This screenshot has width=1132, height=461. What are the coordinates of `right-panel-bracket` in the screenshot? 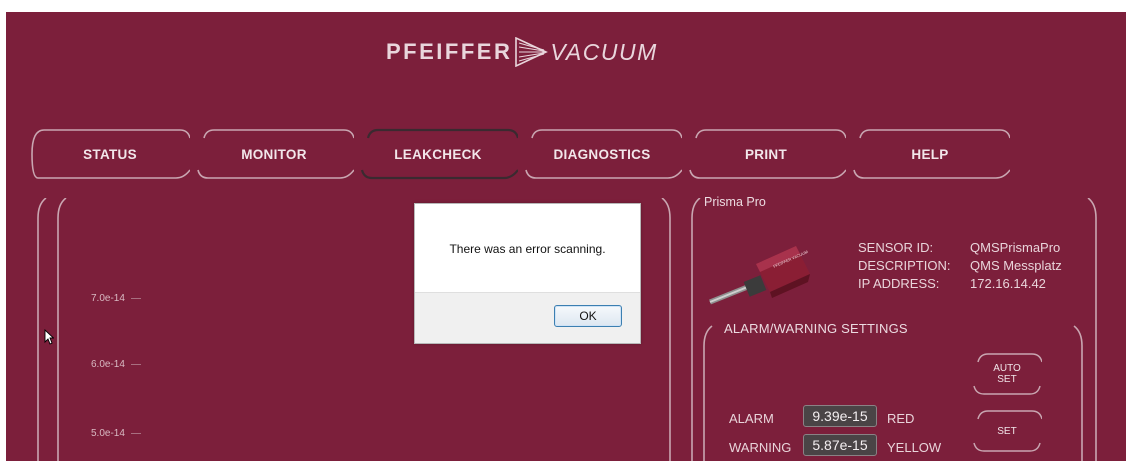 It's located at (1092, 329).